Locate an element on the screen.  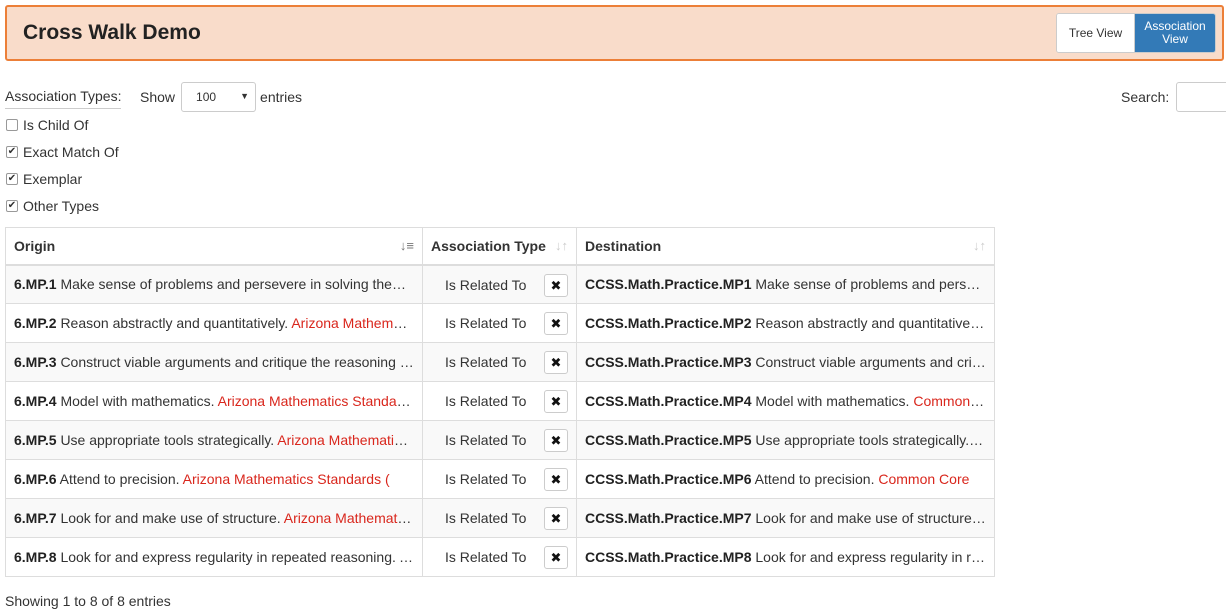
filter-item: Is Child Of is located at coordinates (47, 125).